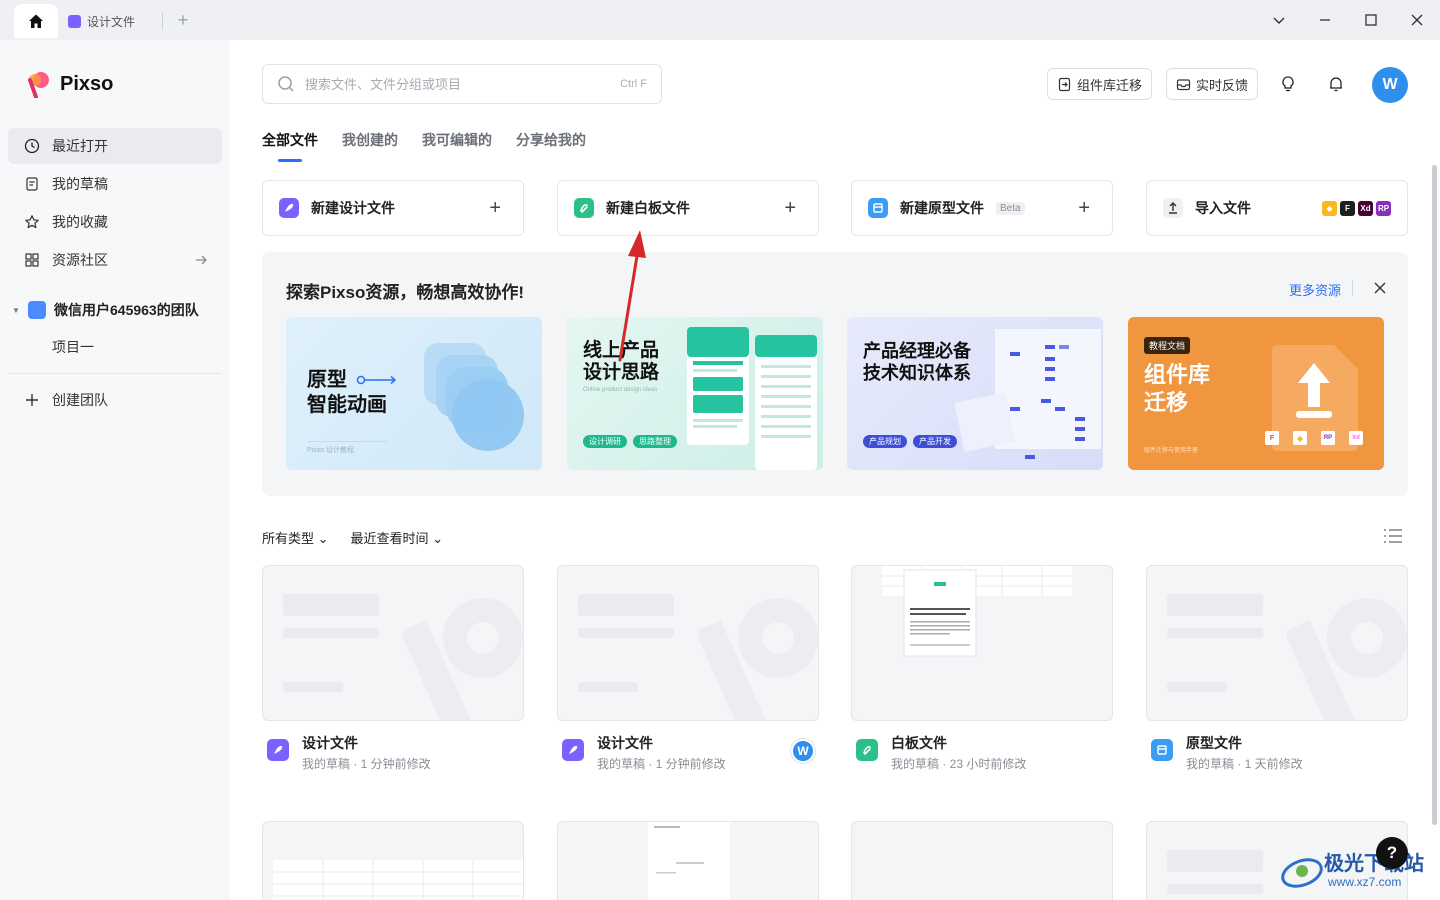 This screenshot has width=1440, height=900. I want to click on type-filter-dropdown: 所有类型 ⌄, so click(295, 537).